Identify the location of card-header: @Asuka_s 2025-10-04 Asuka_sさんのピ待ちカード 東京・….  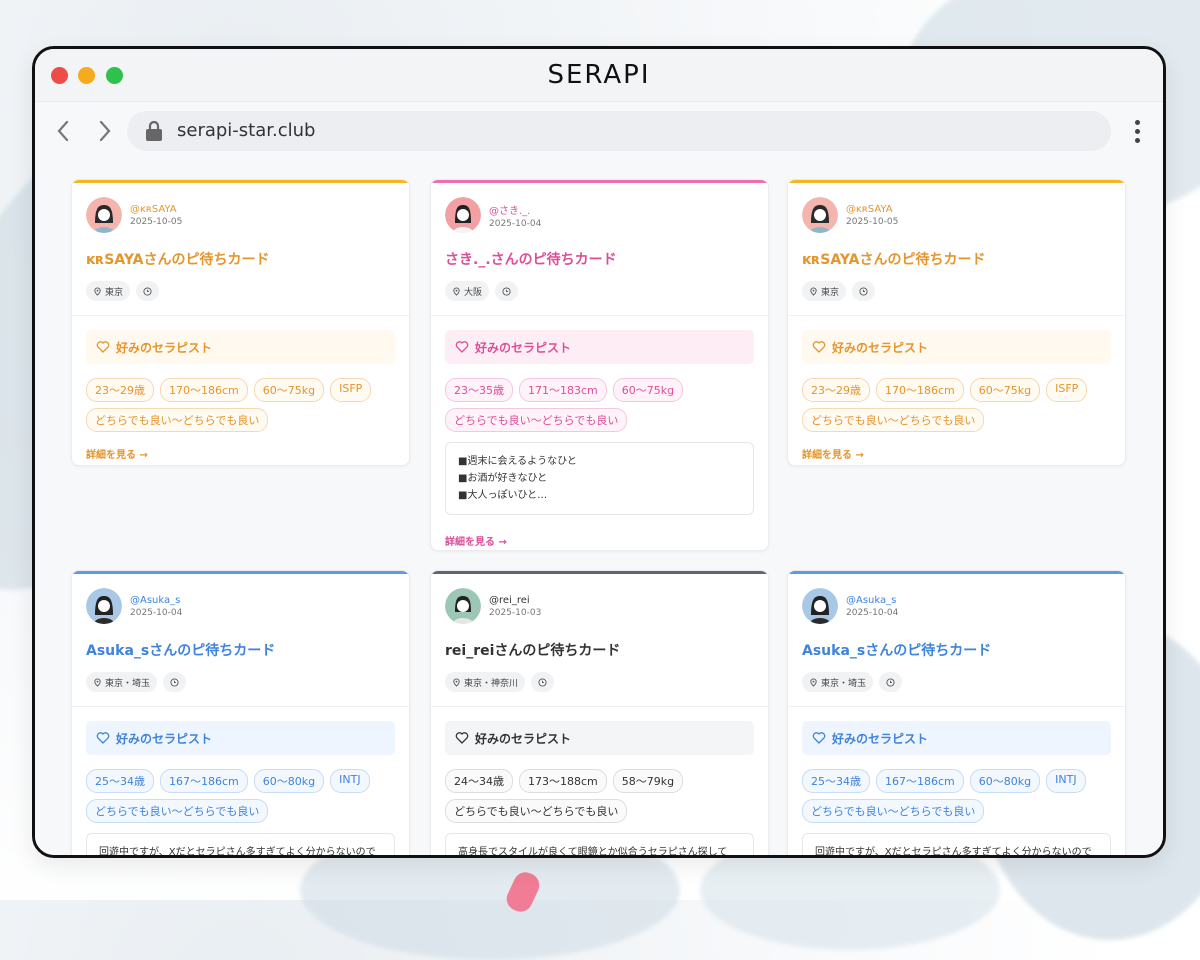
(240, 640).